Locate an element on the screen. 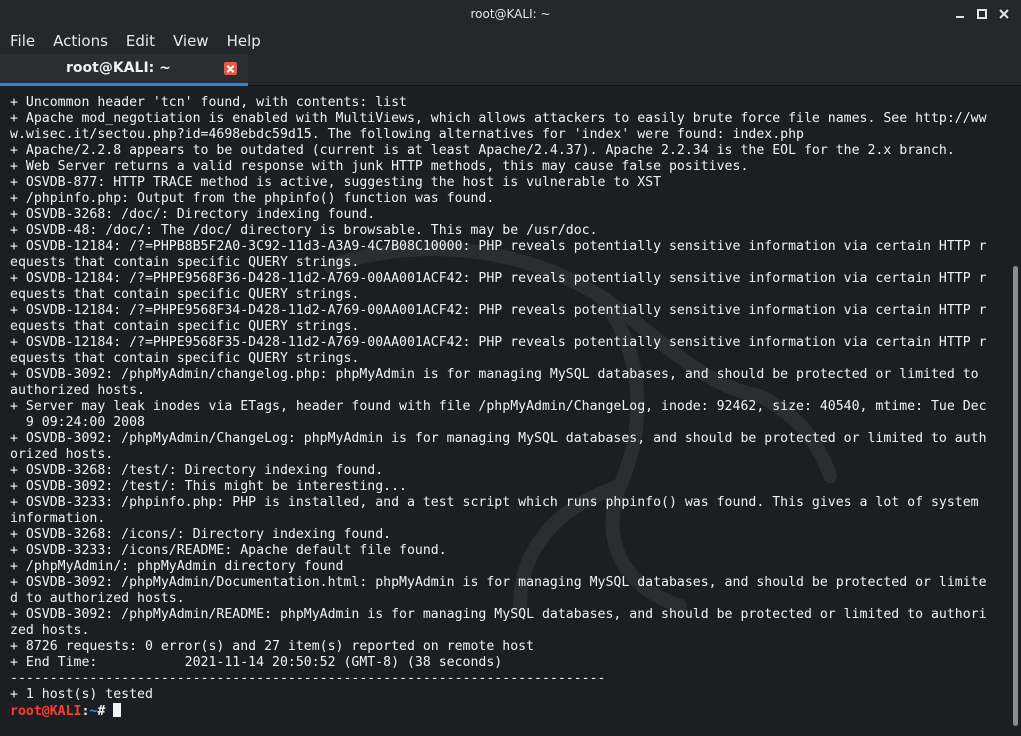 The image size is (1021, 736). tab-close-button is located at coordinates (230, 68).